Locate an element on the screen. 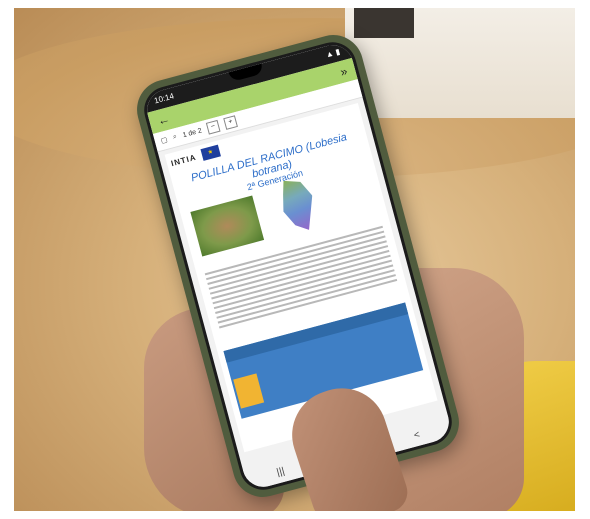  zoom-out-button: − is located at coordinates (213, 127).